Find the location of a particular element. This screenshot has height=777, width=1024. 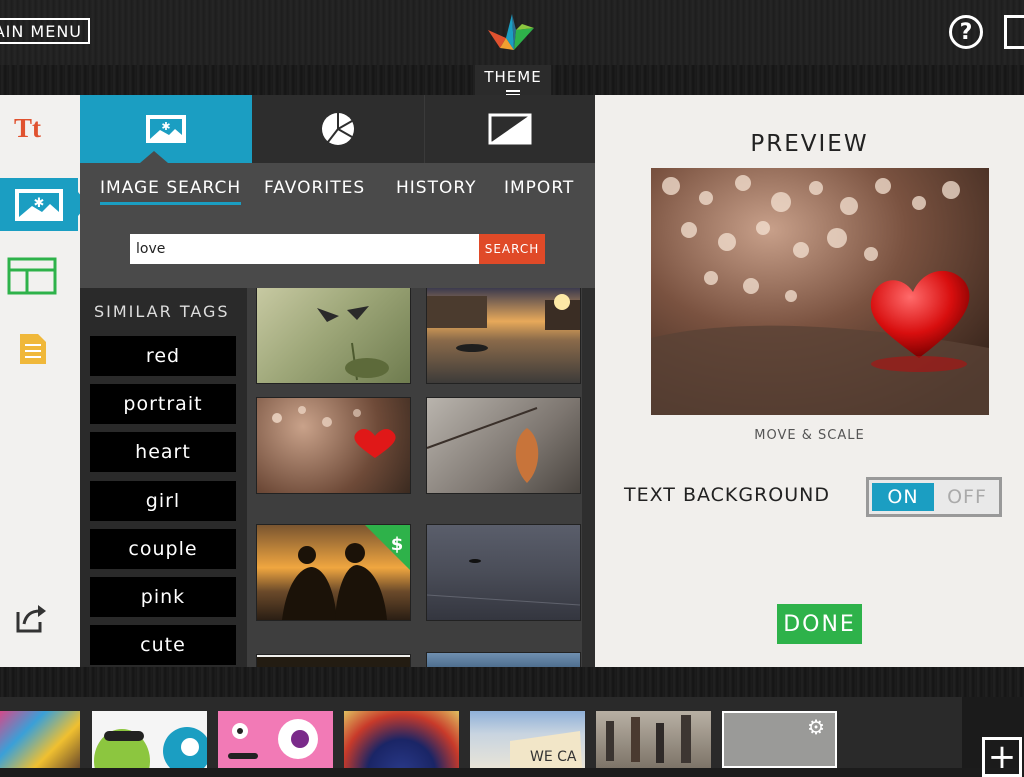

results-scroll-track is located at coordinates (588, 477).